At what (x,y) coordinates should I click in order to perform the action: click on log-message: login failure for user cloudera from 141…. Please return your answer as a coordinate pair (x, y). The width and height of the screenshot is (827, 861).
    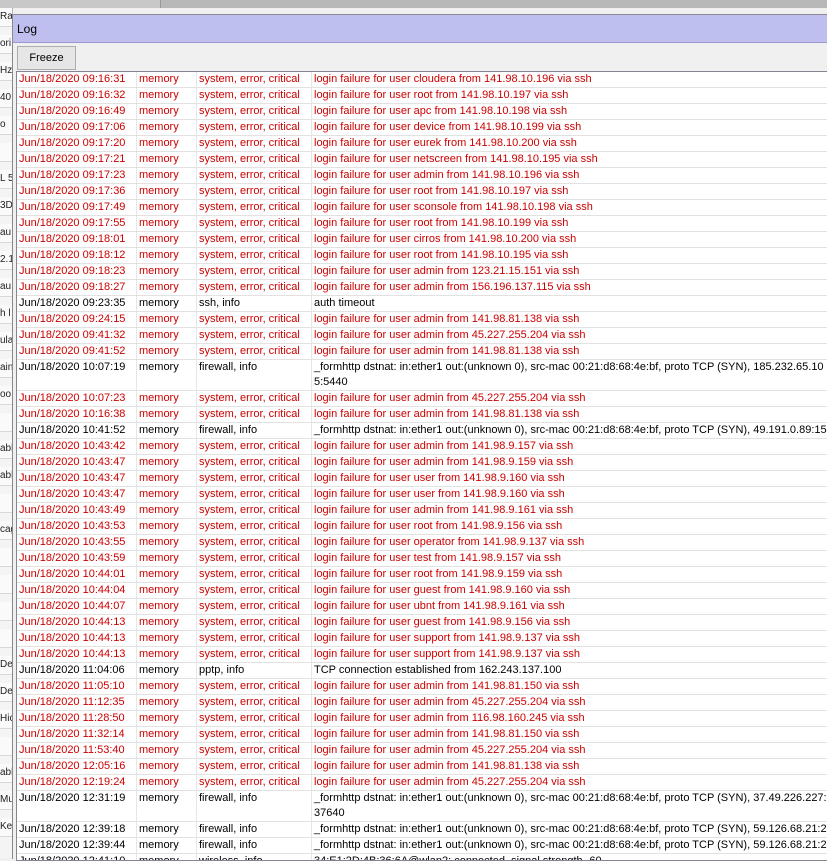
    Looking at the image, I should click on (453, 79).